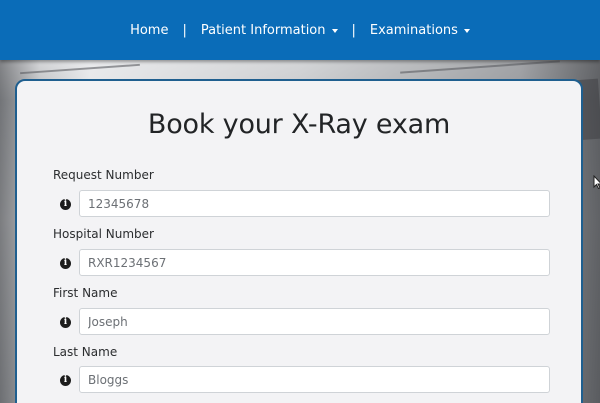 The width and height of the screenshot is (600, 403). Describe the element at coordinates (314, 321) in the screenshot. I see `first-name-input` at that location.